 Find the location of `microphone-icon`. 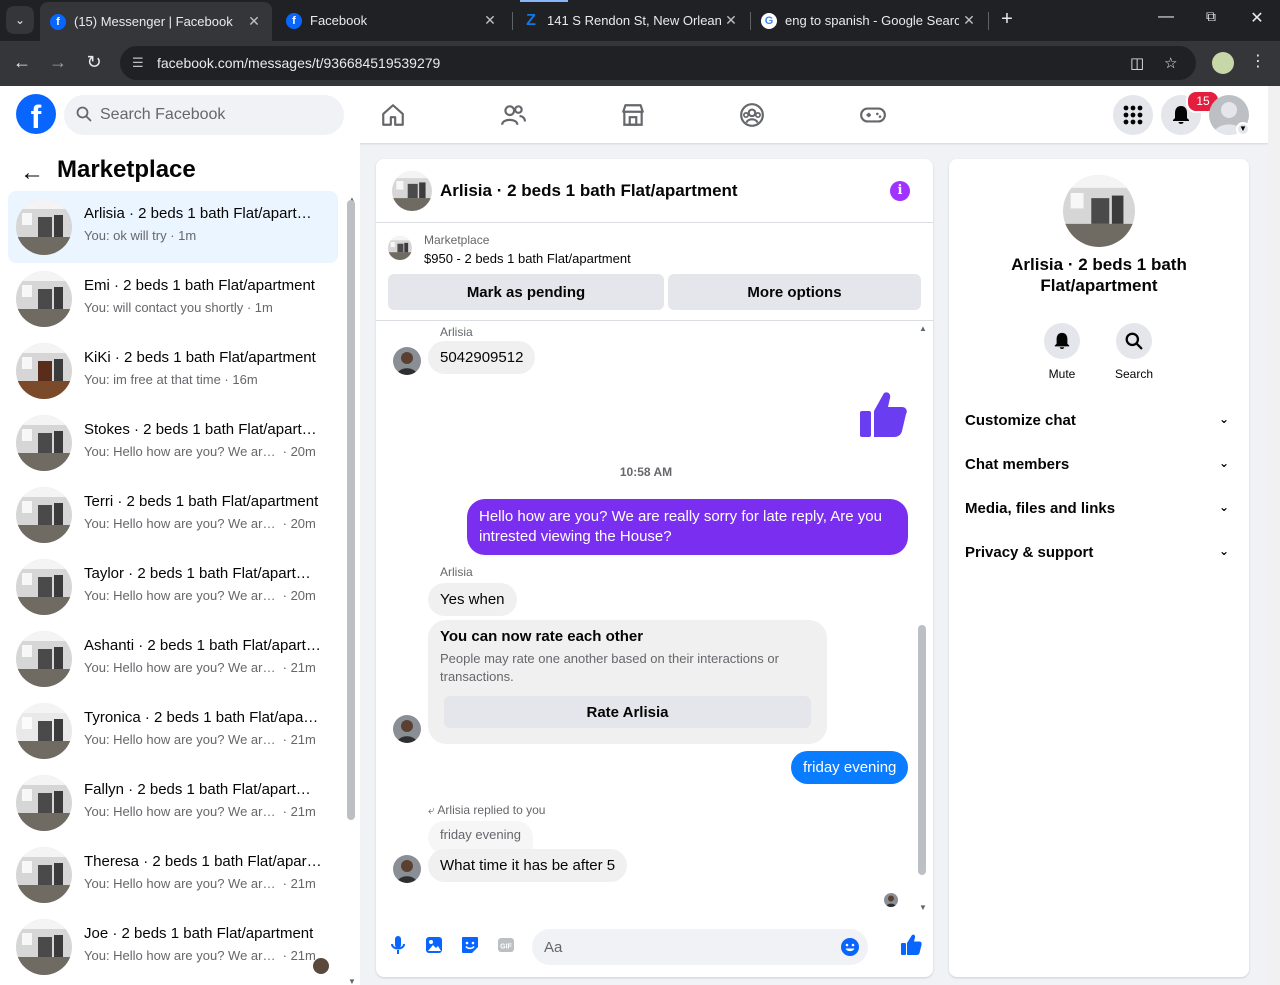

microphone-icon is located at coordinates (398, 945).